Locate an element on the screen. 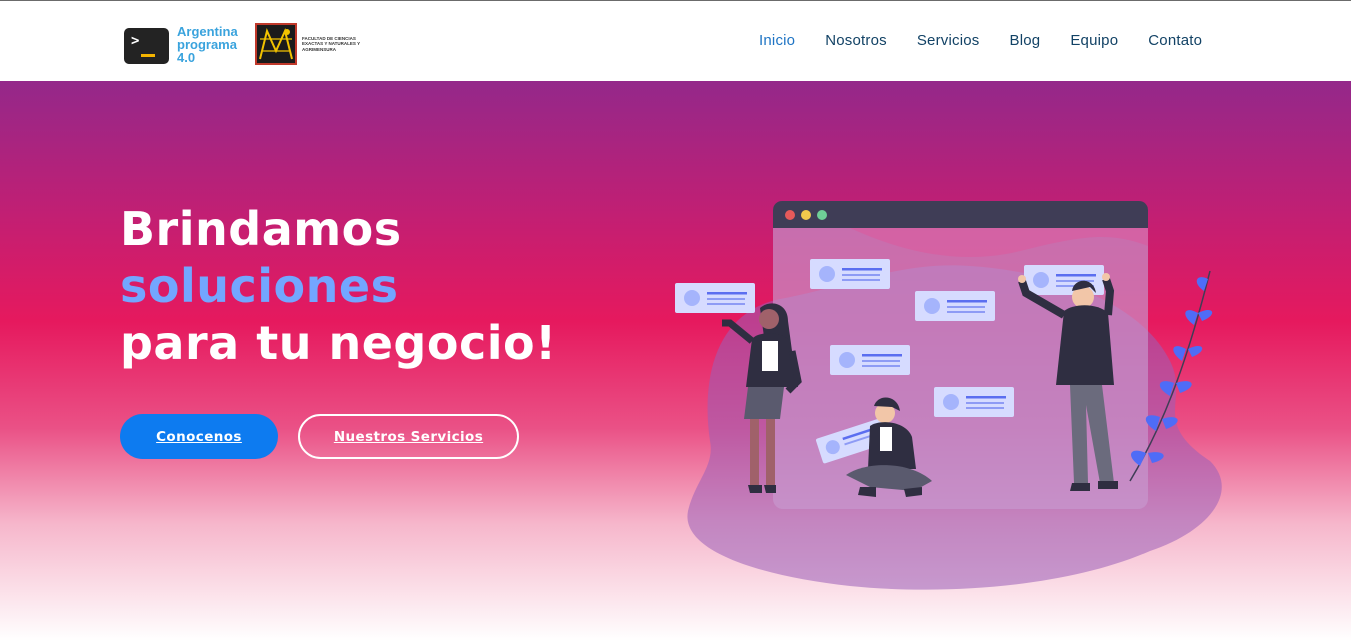  terminal-prompt: > is located at coordinates (135, 40).